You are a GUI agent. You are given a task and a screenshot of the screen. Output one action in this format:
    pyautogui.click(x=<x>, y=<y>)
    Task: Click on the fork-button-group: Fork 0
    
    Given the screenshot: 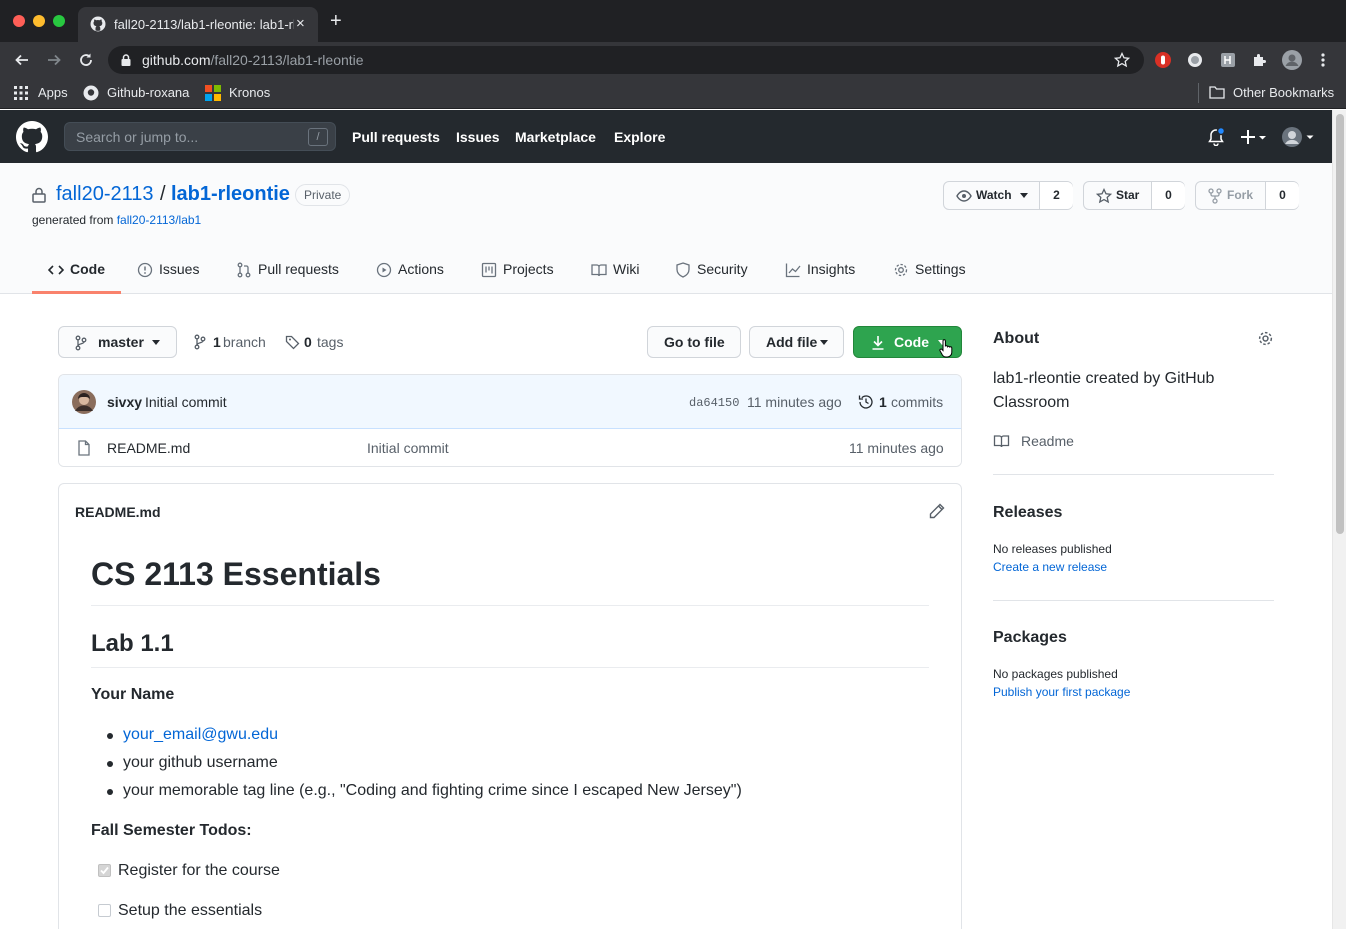 What is the action you would take?
    pyautogui.click(x=1247, y=195)
    